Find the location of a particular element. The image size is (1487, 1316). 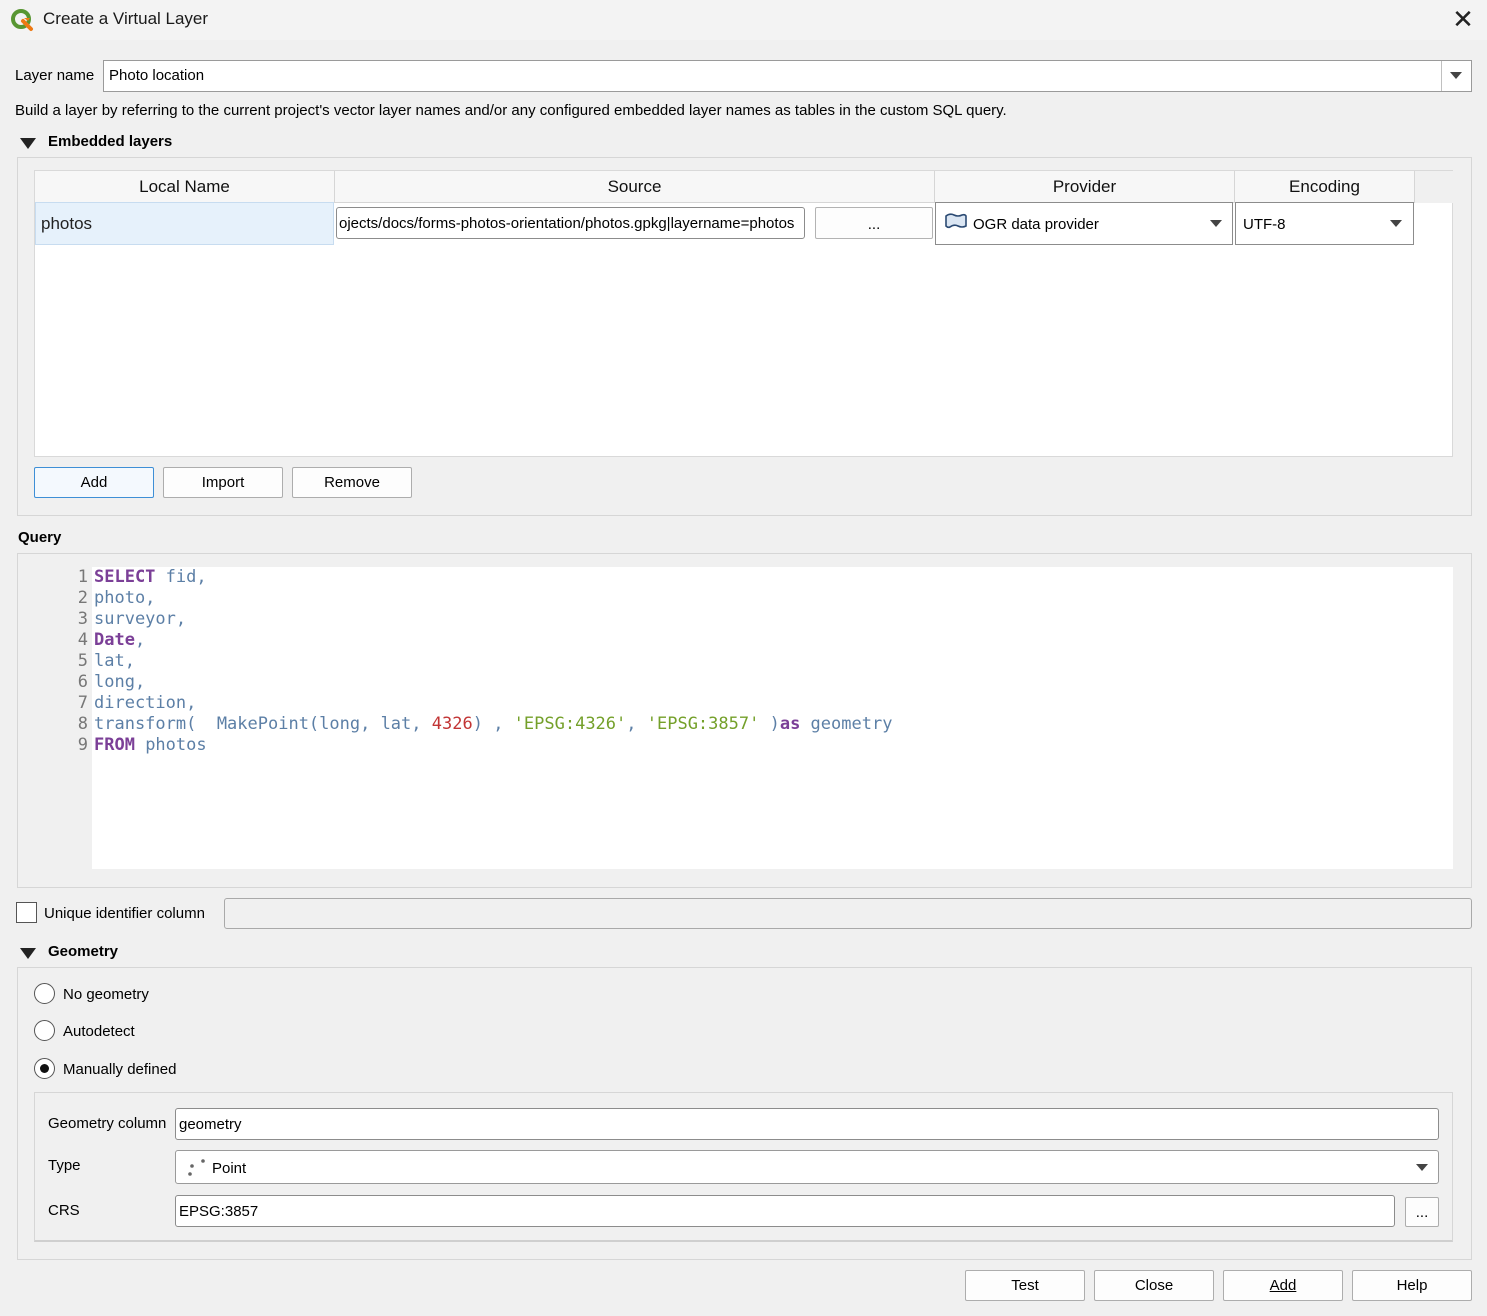

crs-input: EPSG:3857 is located at coordinates (785, 1211).